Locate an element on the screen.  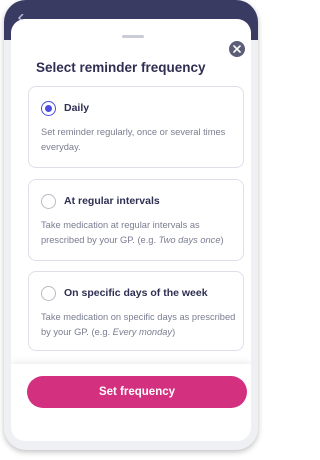
close-button is located at coordinates (237, 49).